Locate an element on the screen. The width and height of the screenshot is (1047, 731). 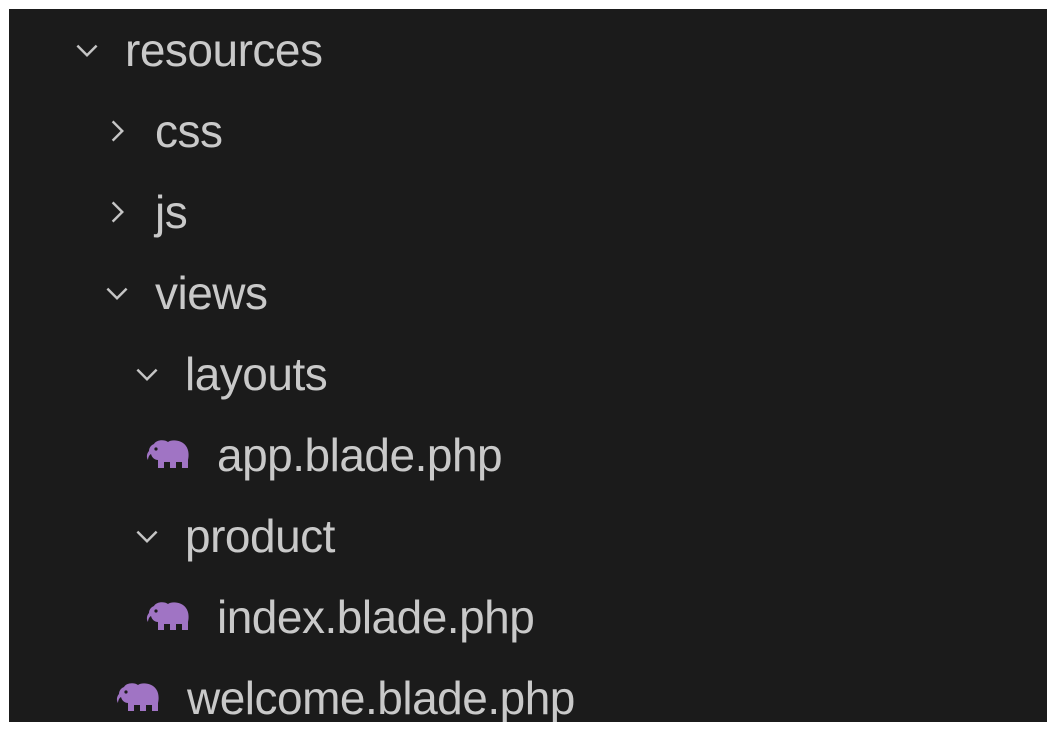
tree-item-views-folder: views is located at coordinates (528, 292).